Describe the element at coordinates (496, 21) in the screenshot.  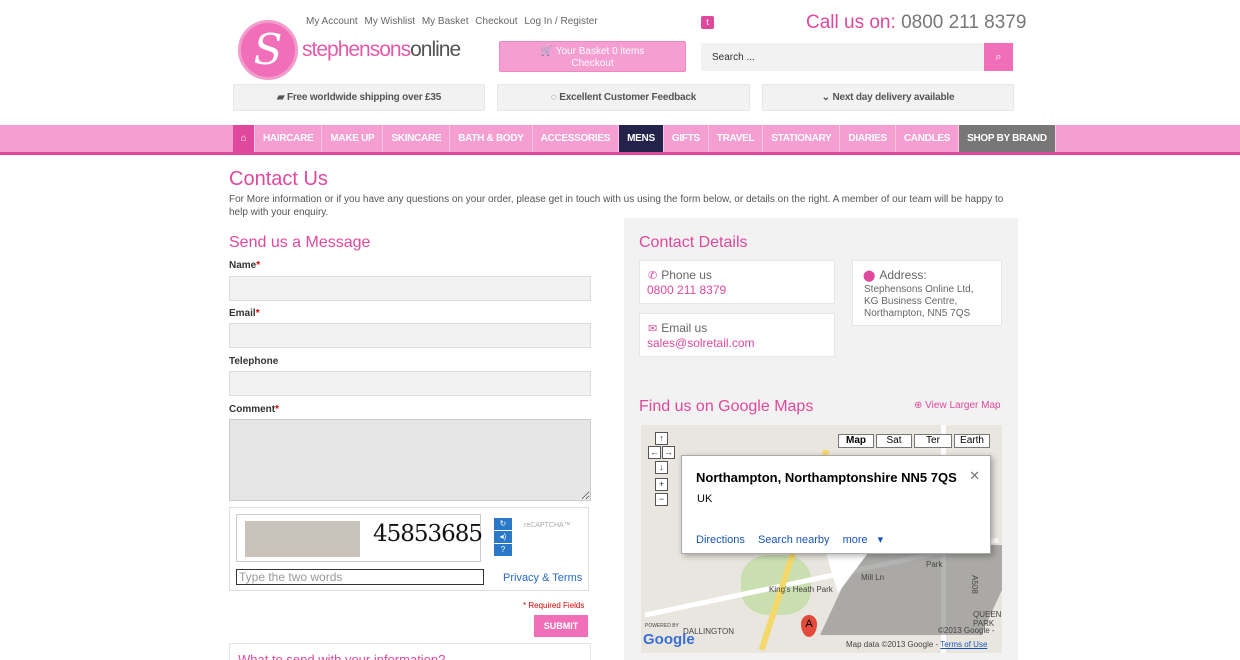
I see `checkout-link: Checkout` at that location.